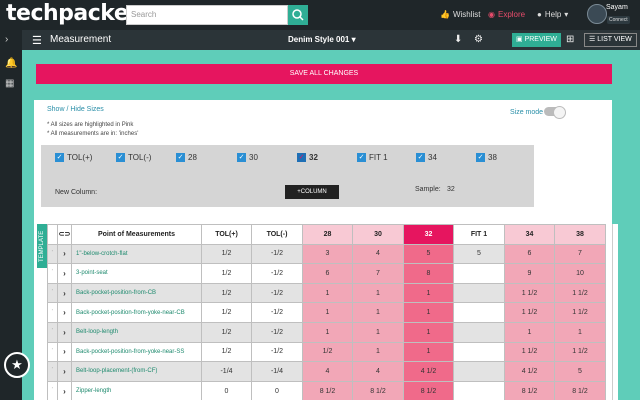 Image resolution: width=640 pixels, height=400 pixels. What do you see at coordinates (37, 40) in the screenshot?
I see `hamburger-icon: ☰` at bounding box center [37, 40].